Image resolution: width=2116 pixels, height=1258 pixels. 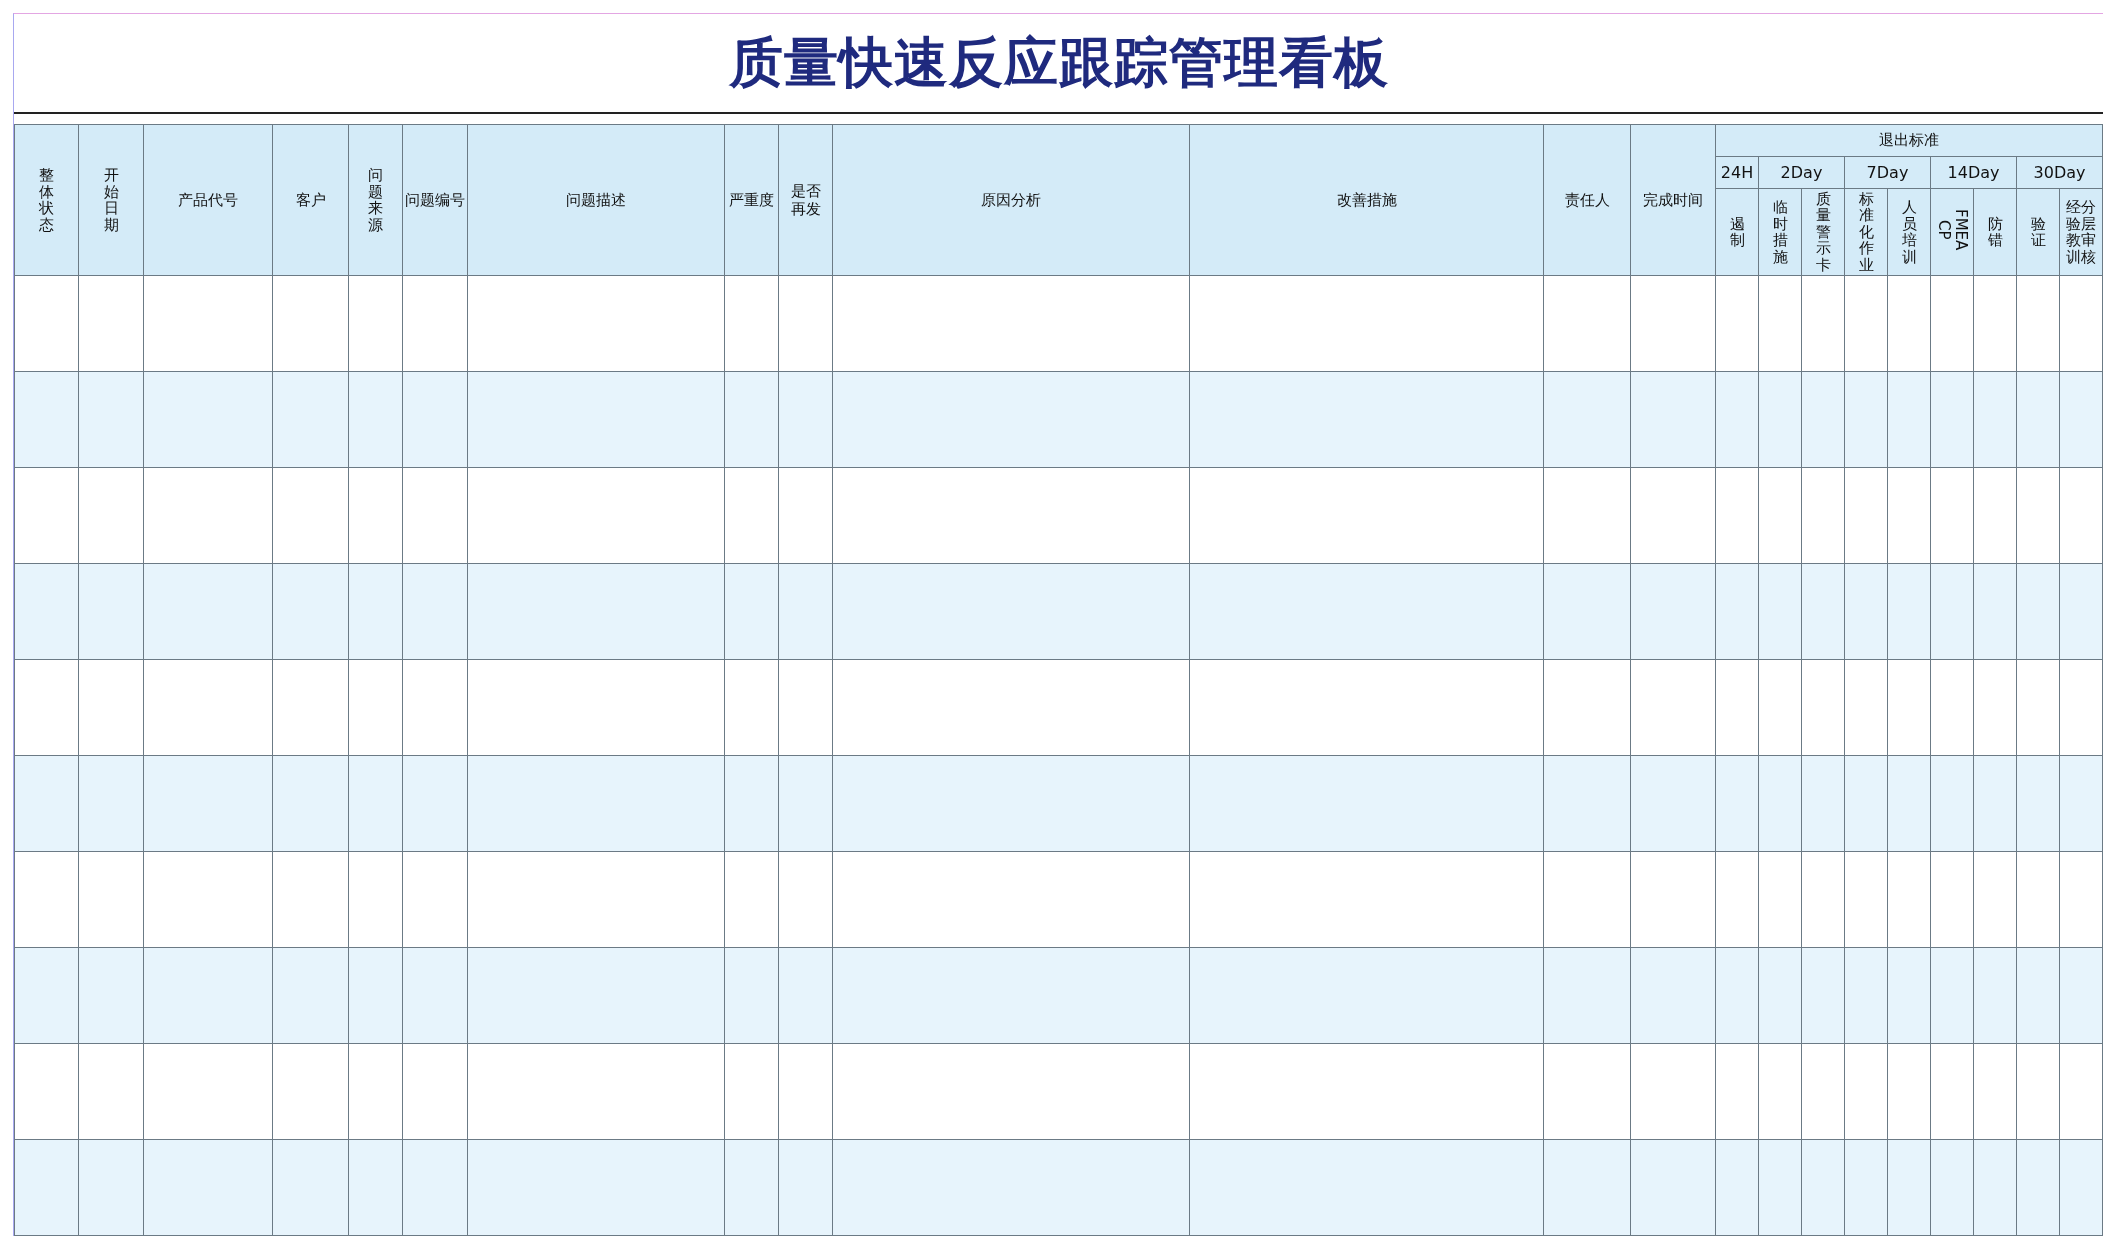 What do you see at coordinates (1823, 232) in the screenshot?
I see `column-header: 质量警示卡` at bounding box center [1823, 232].